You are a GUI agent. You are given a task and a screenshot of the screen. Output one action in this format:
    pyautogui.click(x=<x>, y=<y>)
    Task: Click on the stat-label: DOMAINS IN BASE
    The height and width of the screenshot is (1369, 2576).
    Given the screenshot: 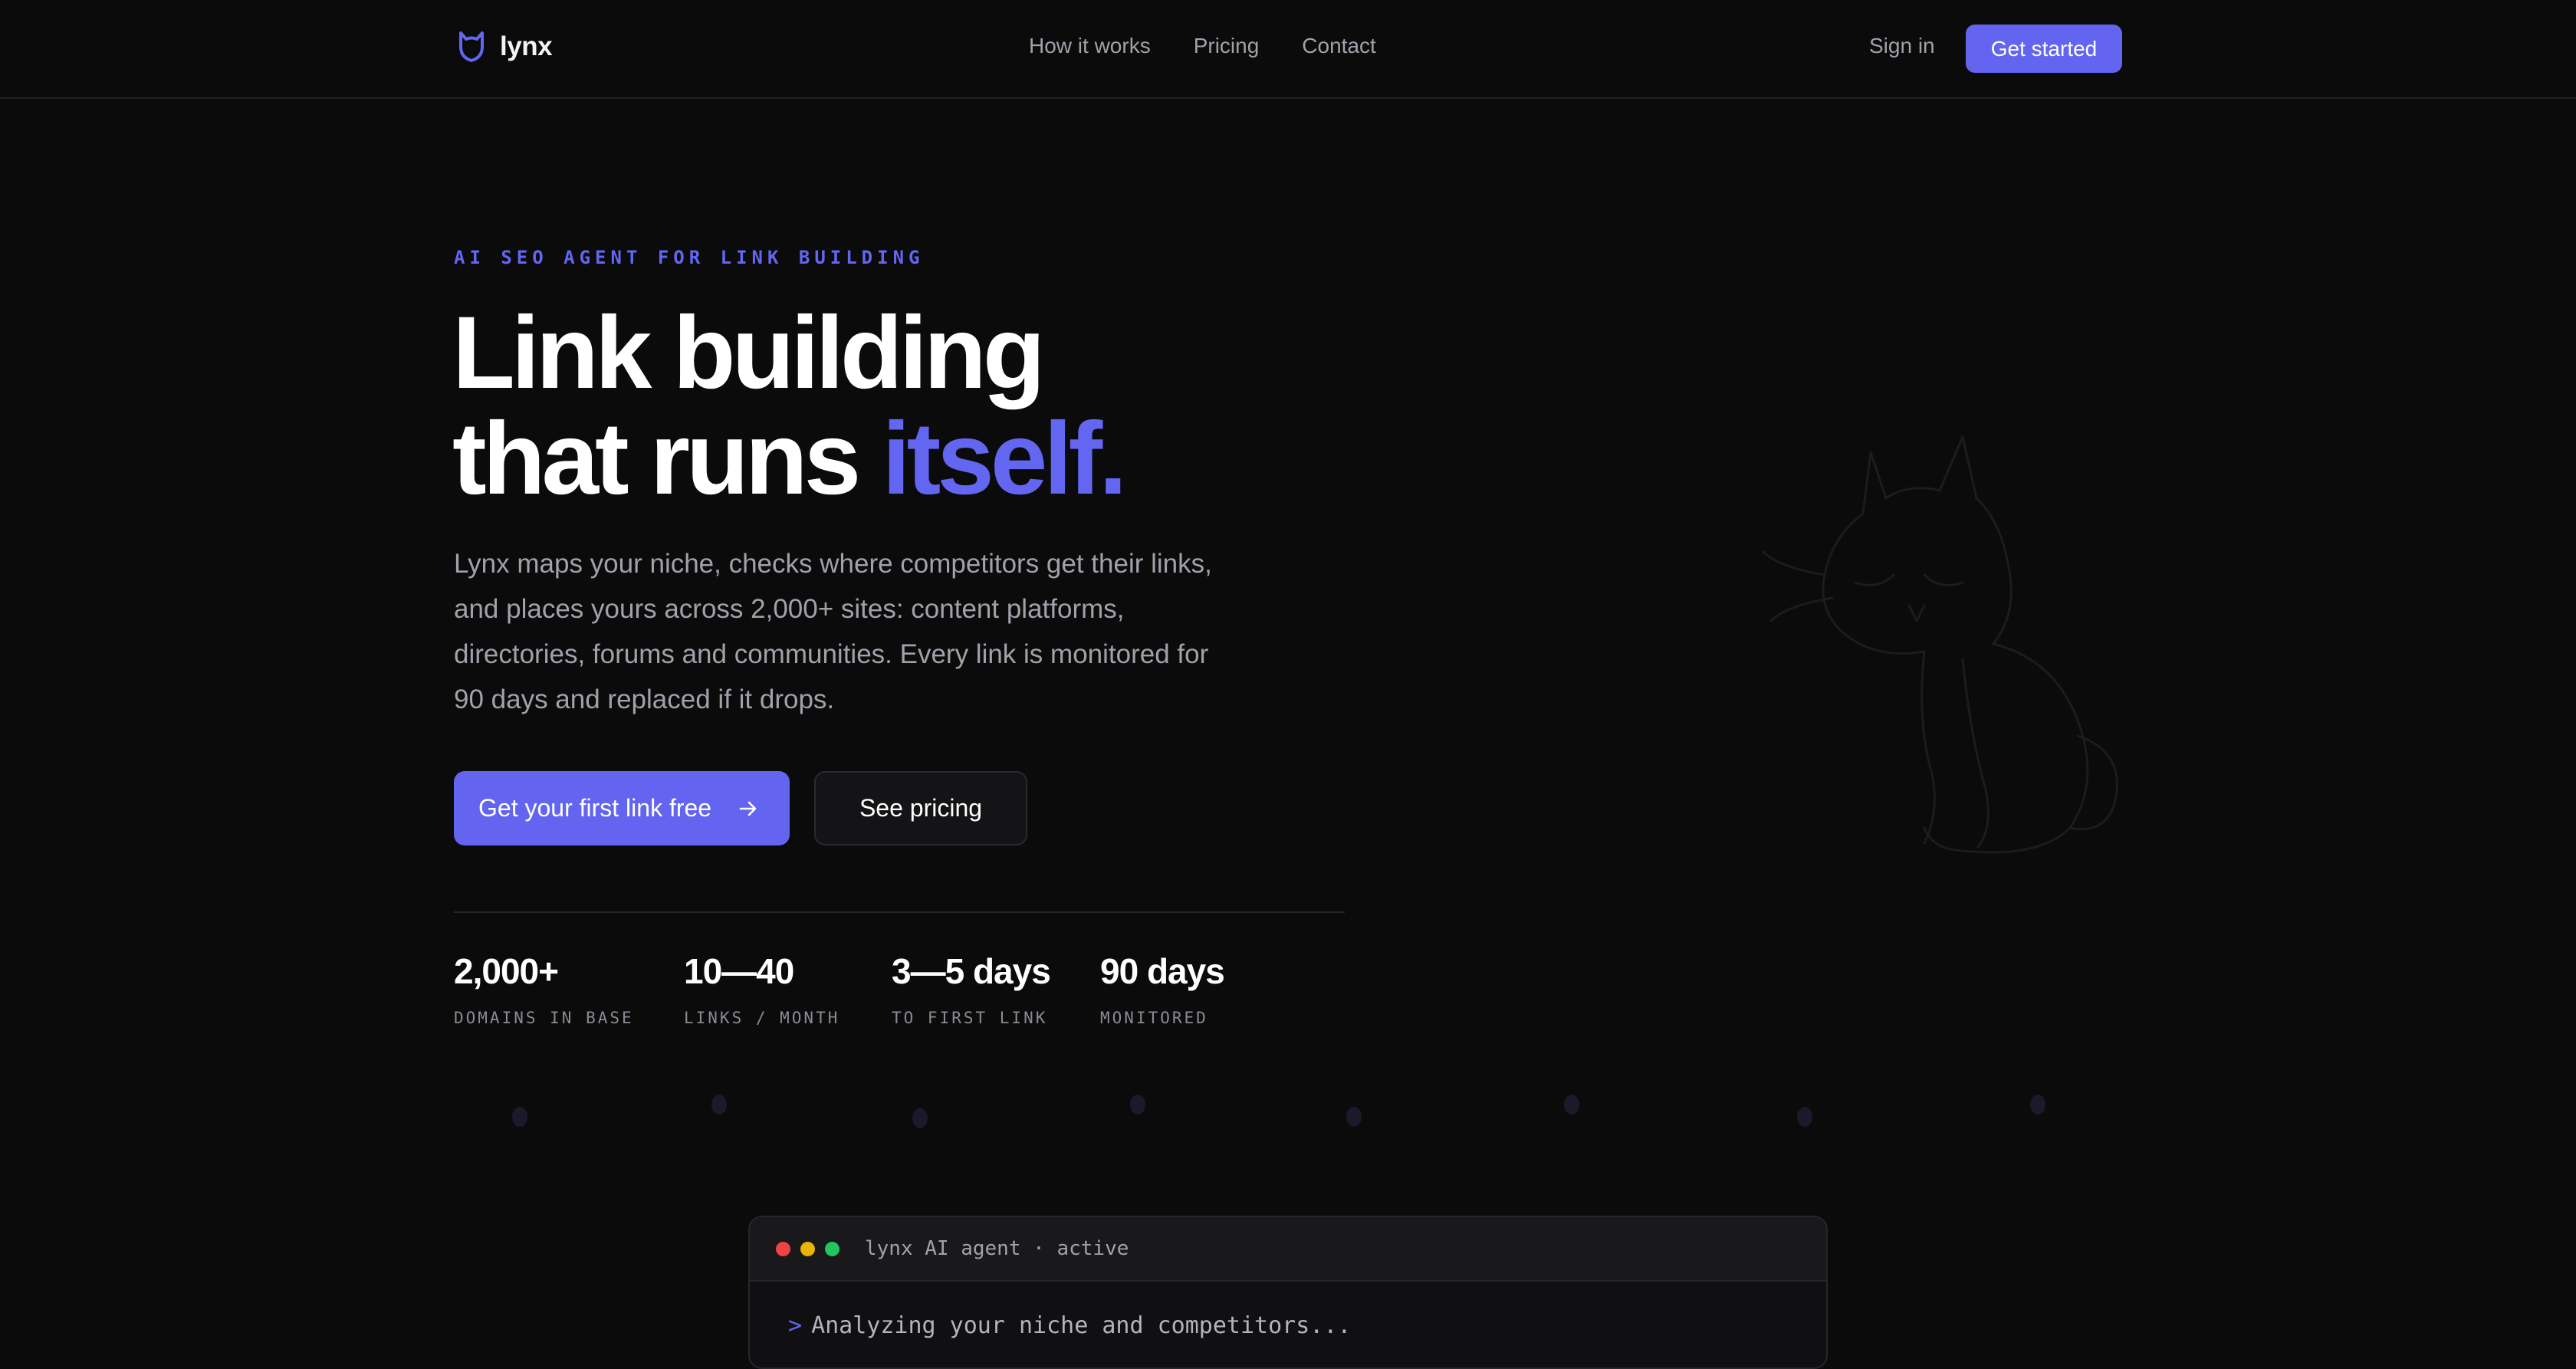 What is the action you would take?
    pyautogui.click(x=544, y=1018)
    